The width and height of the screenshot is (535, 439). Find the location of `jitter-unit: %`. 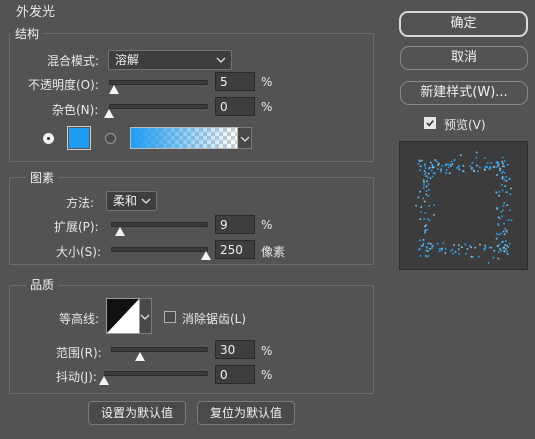

jitter-unit: % is located at coordinates (267, 375).